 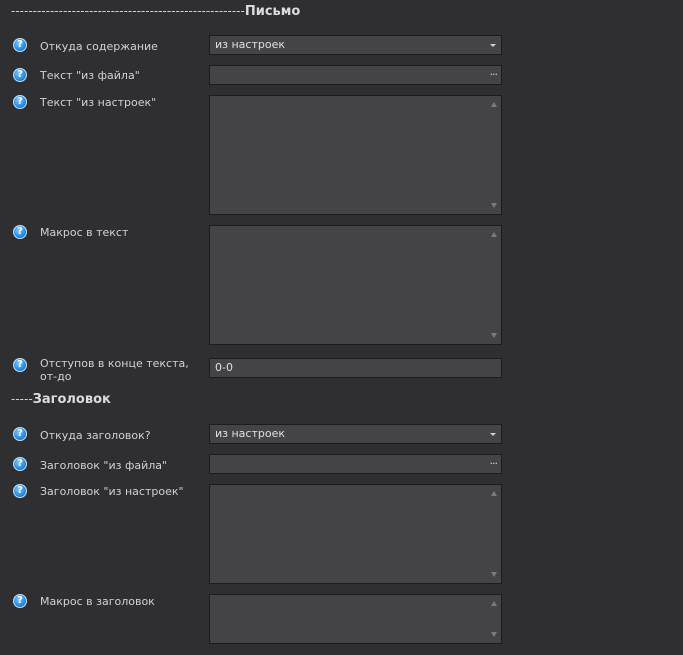 What do you see at coordinates (250, 433) in the screenshot?
I see `header-source-value: из настроек` at bounding box center [250, 433].